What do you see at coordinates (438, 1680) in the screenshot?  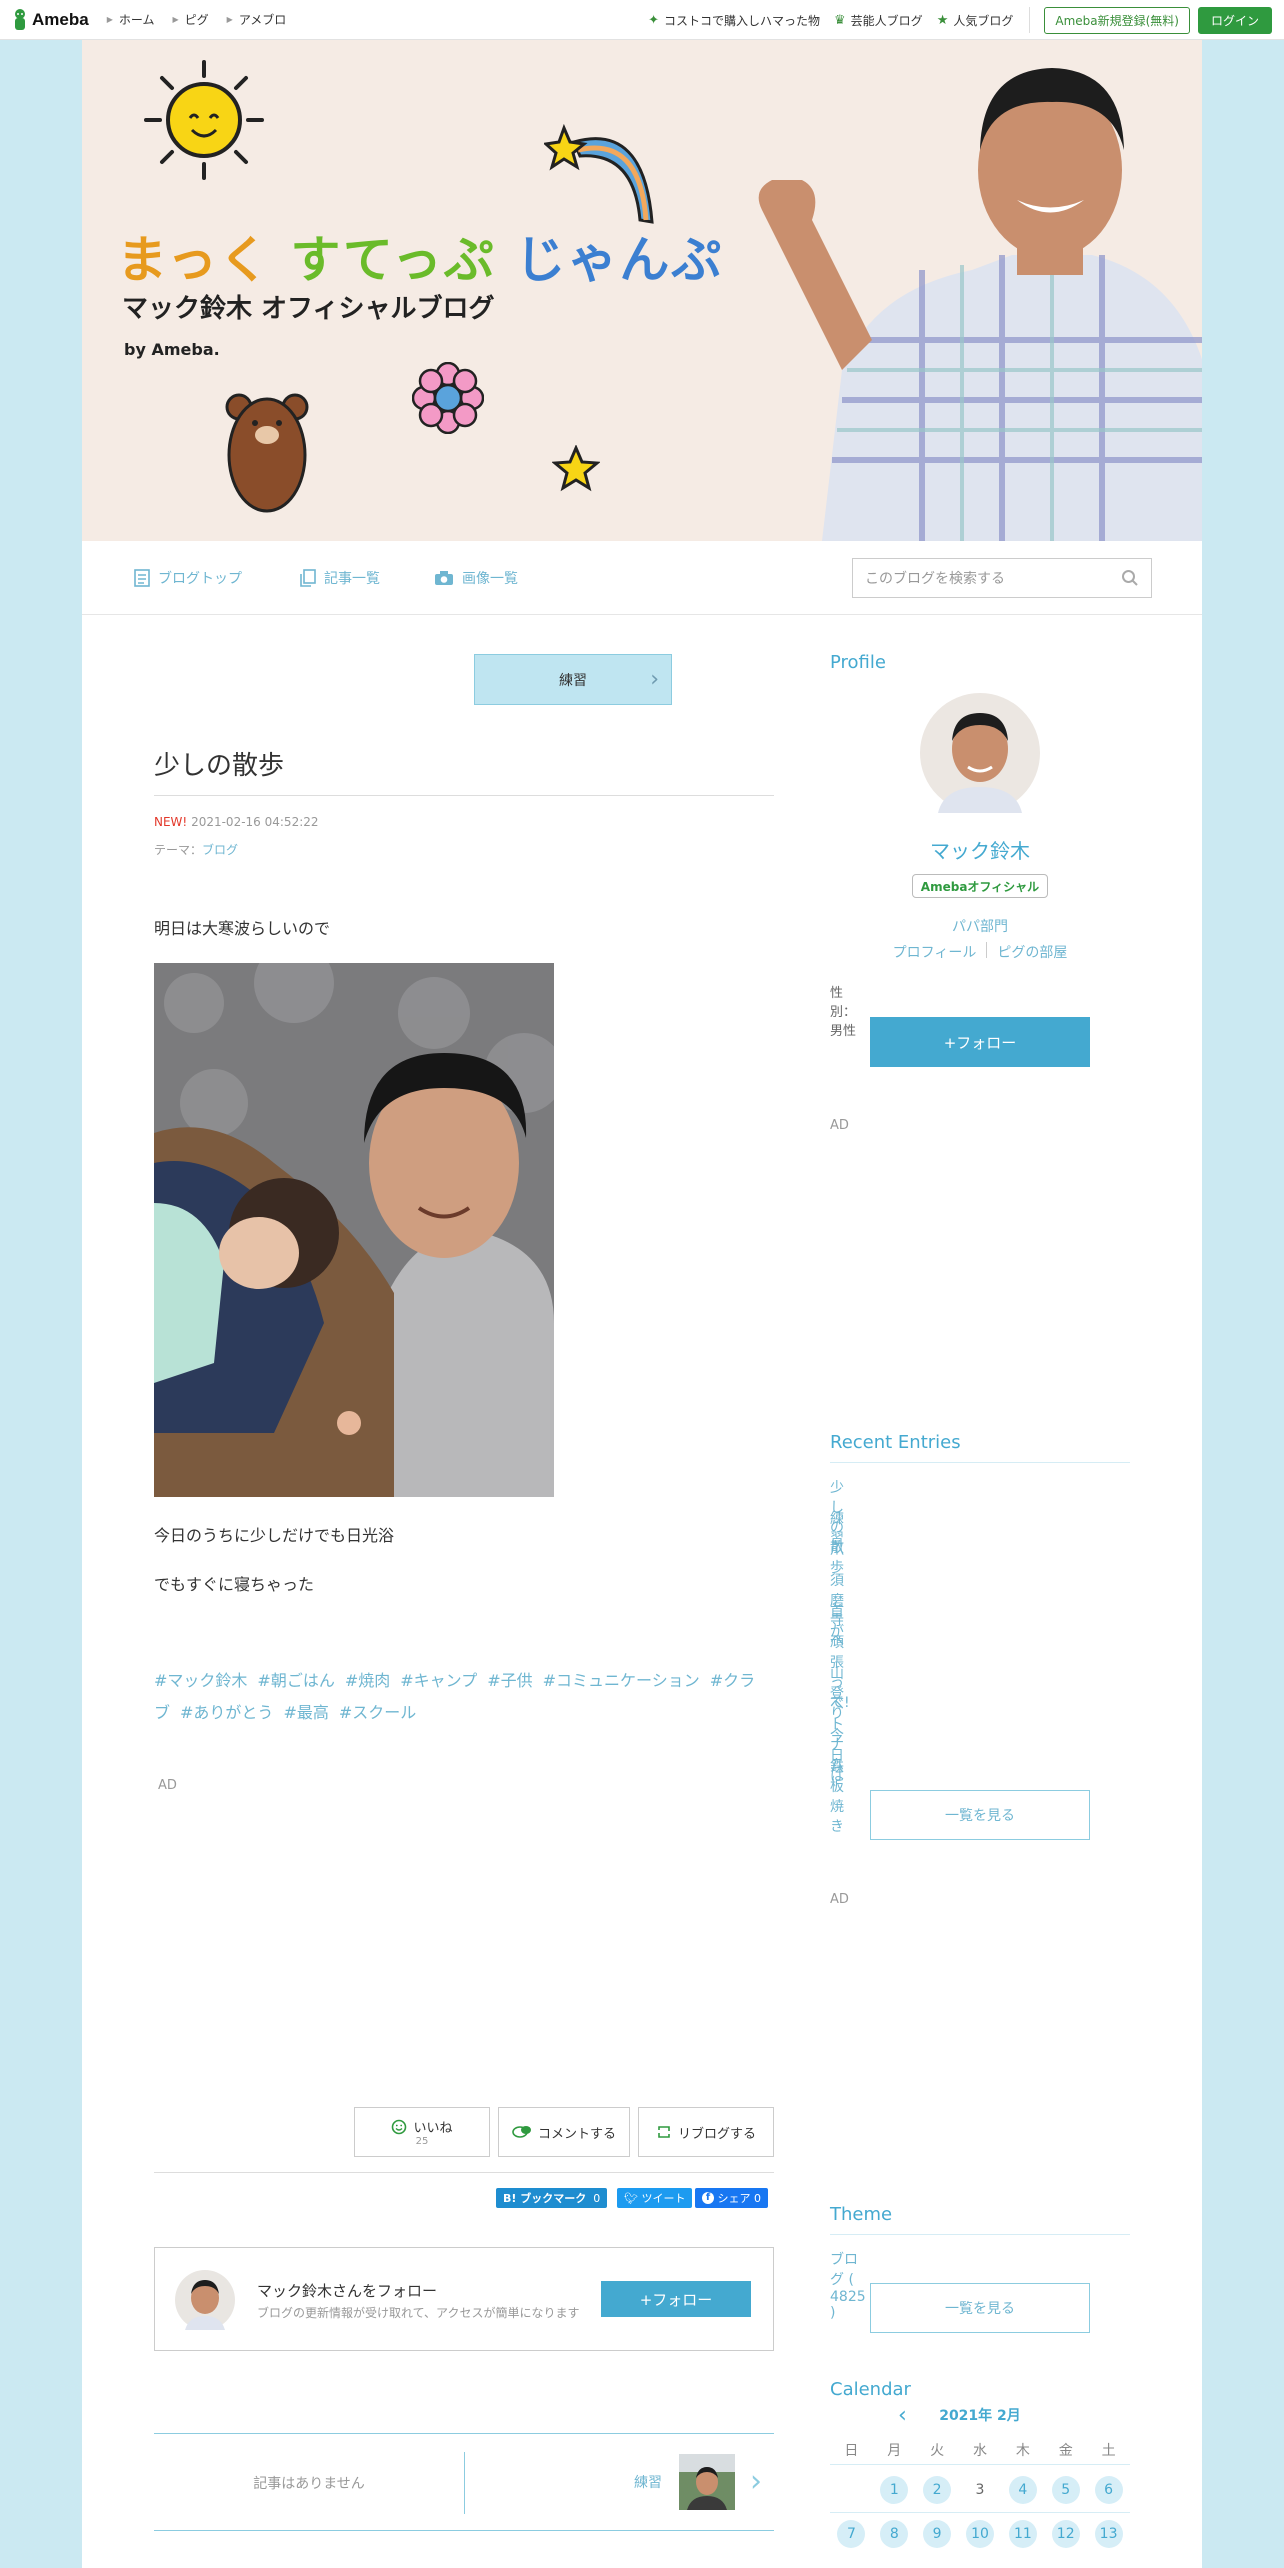 I see `hashtag: #キャンプ` at bounding box center [438, 1680].